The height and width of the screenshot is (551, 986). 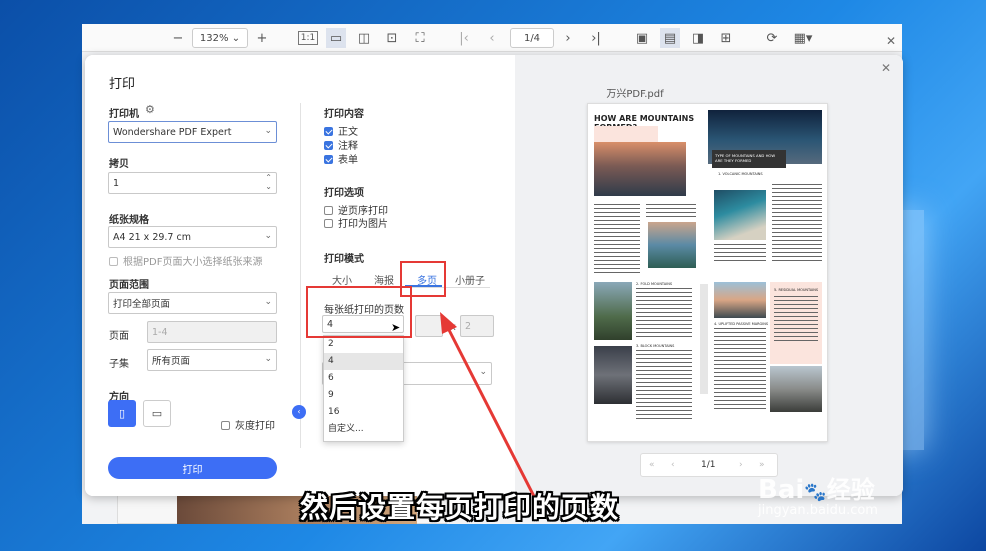 I want to click on print-as-image-checkbox: 打印为图片, so click(x=356, y=222).